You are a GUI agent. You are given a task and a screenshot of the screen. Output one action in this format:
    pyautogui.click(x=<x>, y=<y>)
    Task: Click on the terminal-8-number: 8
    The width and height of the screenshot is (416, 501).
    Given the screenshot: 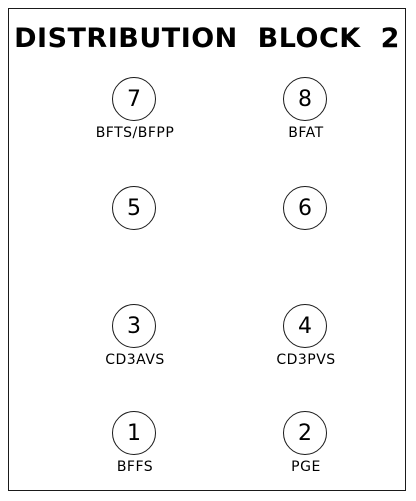 What is the action you would take?
    pyautogui.click(x=305, y=99)
    